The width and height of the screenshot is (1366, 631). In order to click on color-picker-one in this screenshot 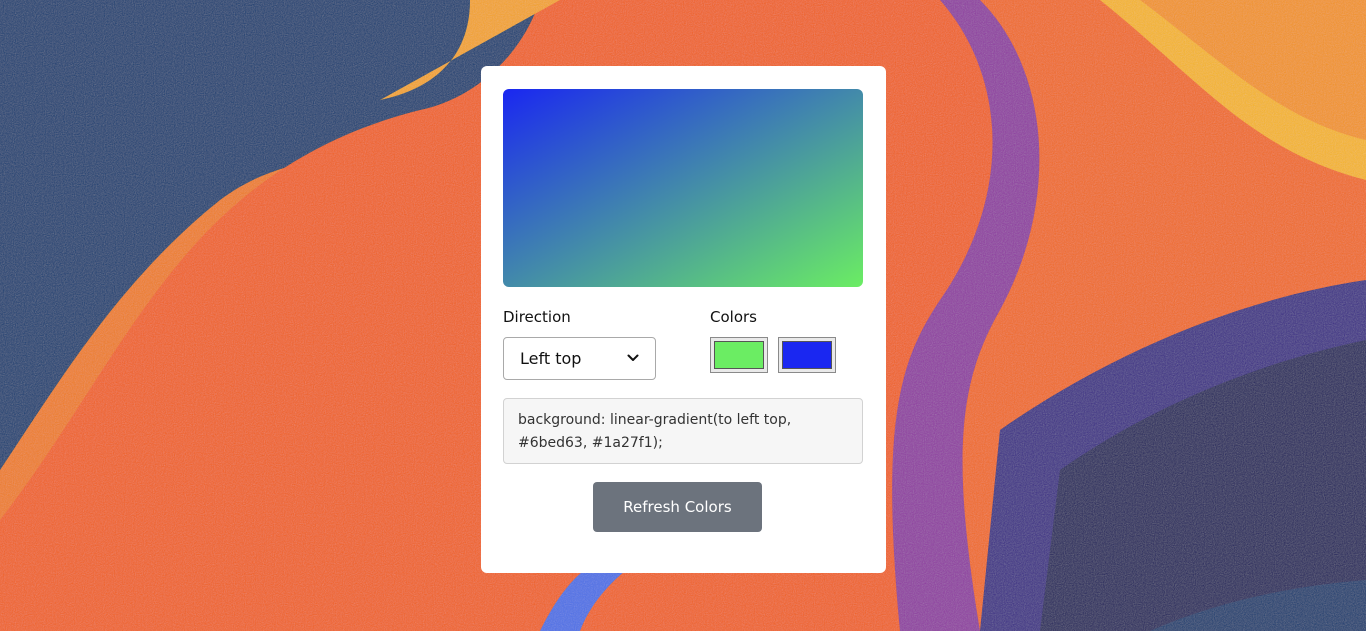, I will do `click(739, 355)`.